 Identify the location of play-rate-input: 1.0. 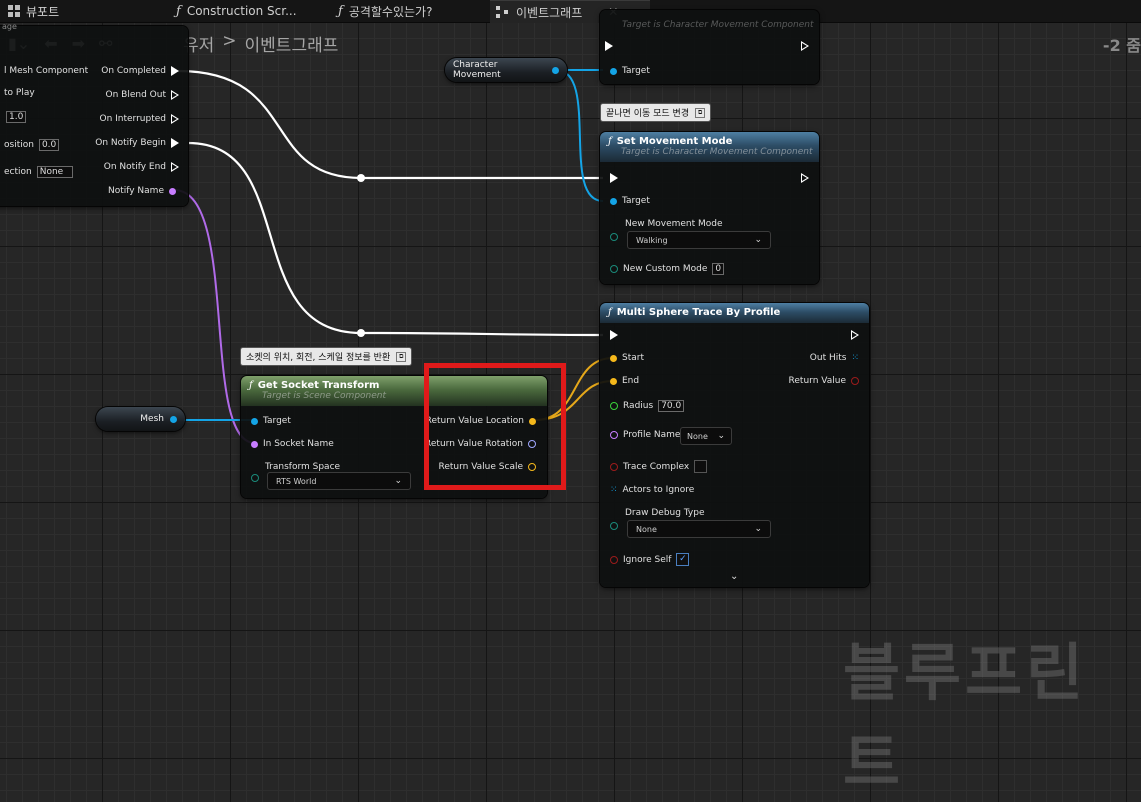
(16, 117).